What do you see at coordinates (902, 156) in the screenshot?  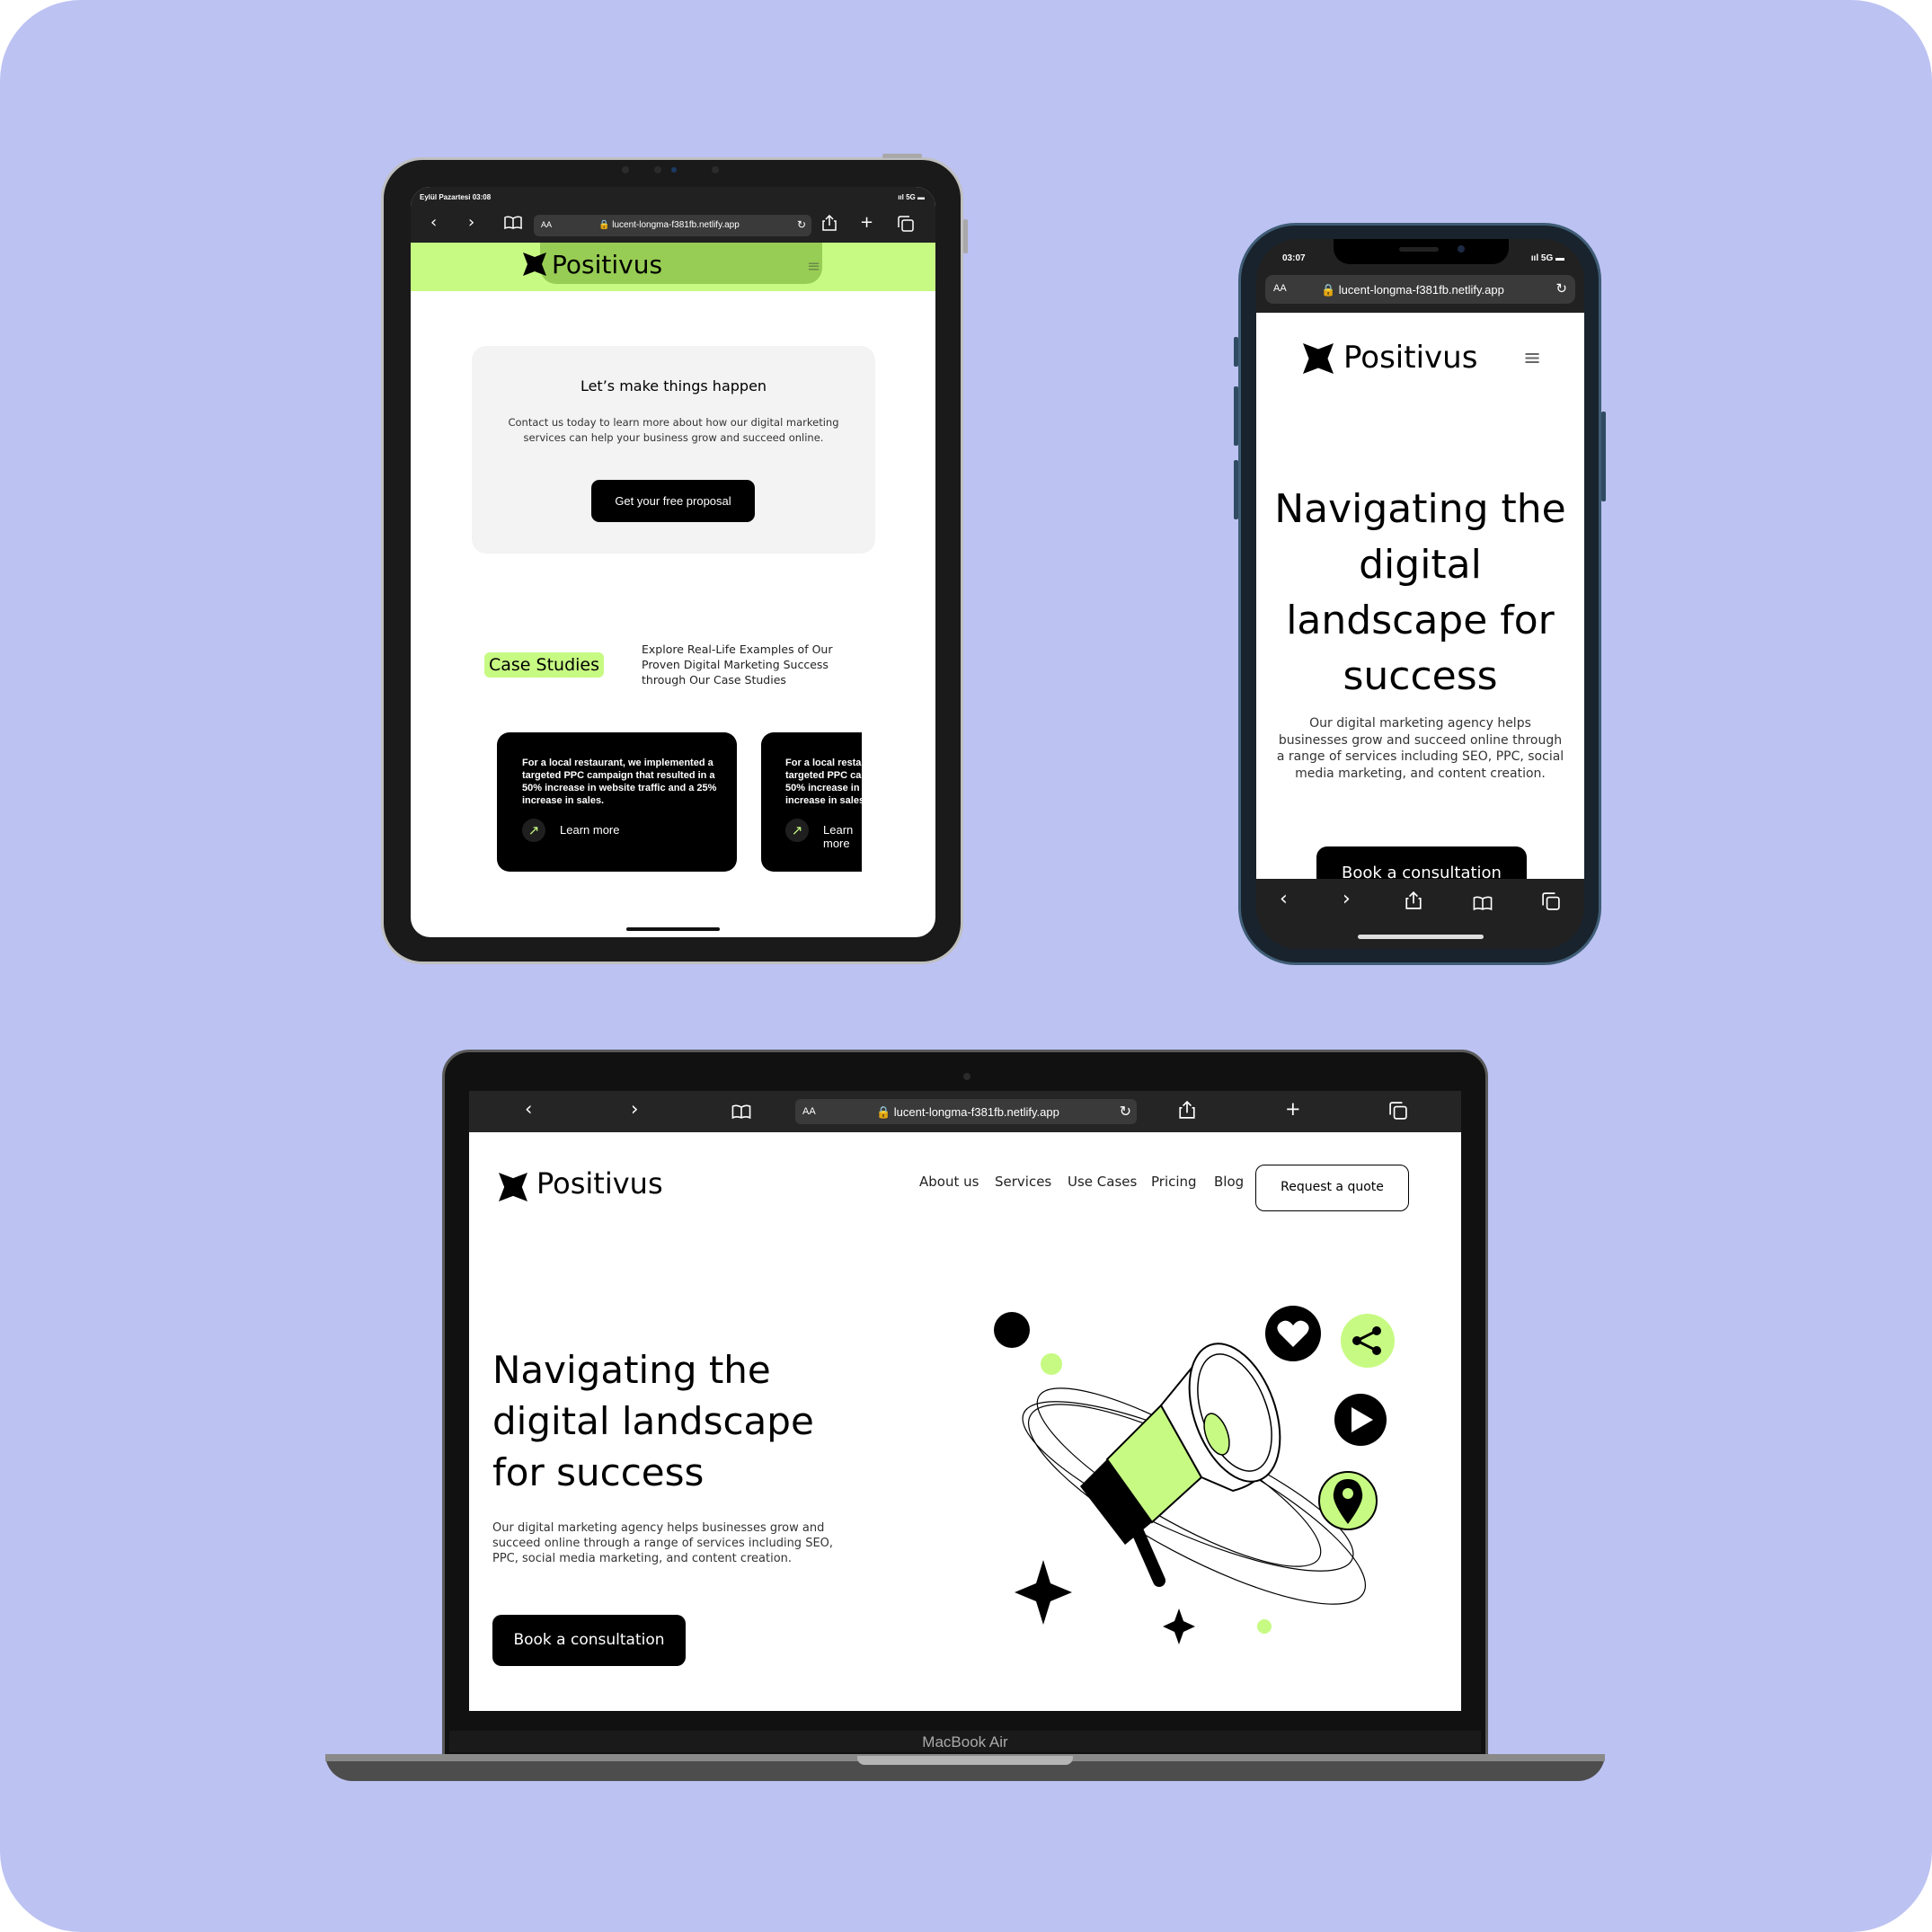 I see `tablet-top-button` at bounding box center [902, 156].